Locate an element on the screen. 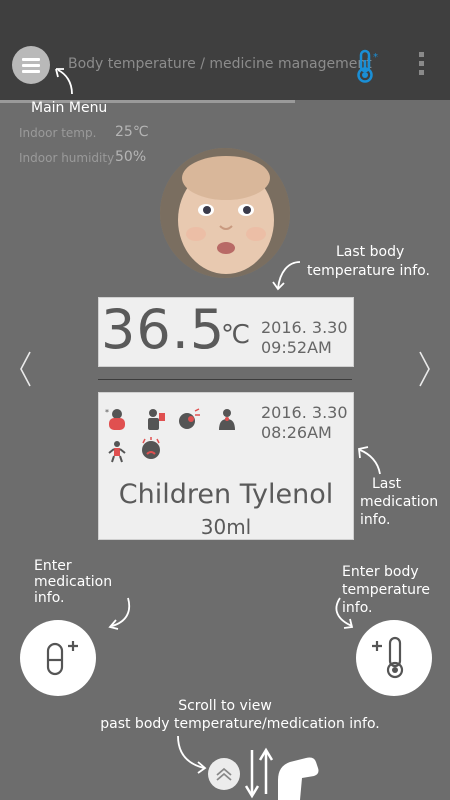  hamburger-icon is located at coordinates (31, 59).